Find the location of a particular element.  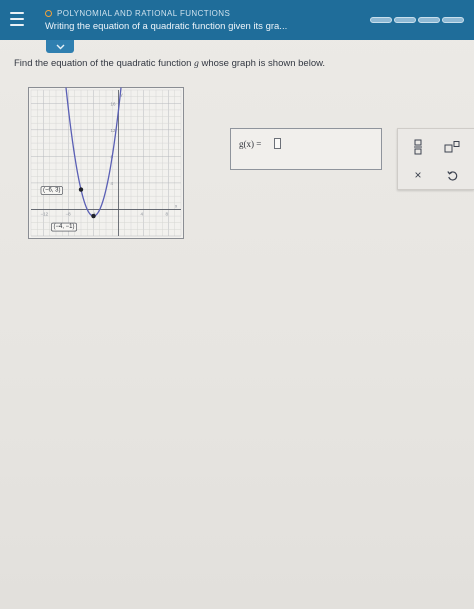

undo-icon is located at coordinates (451, 175).